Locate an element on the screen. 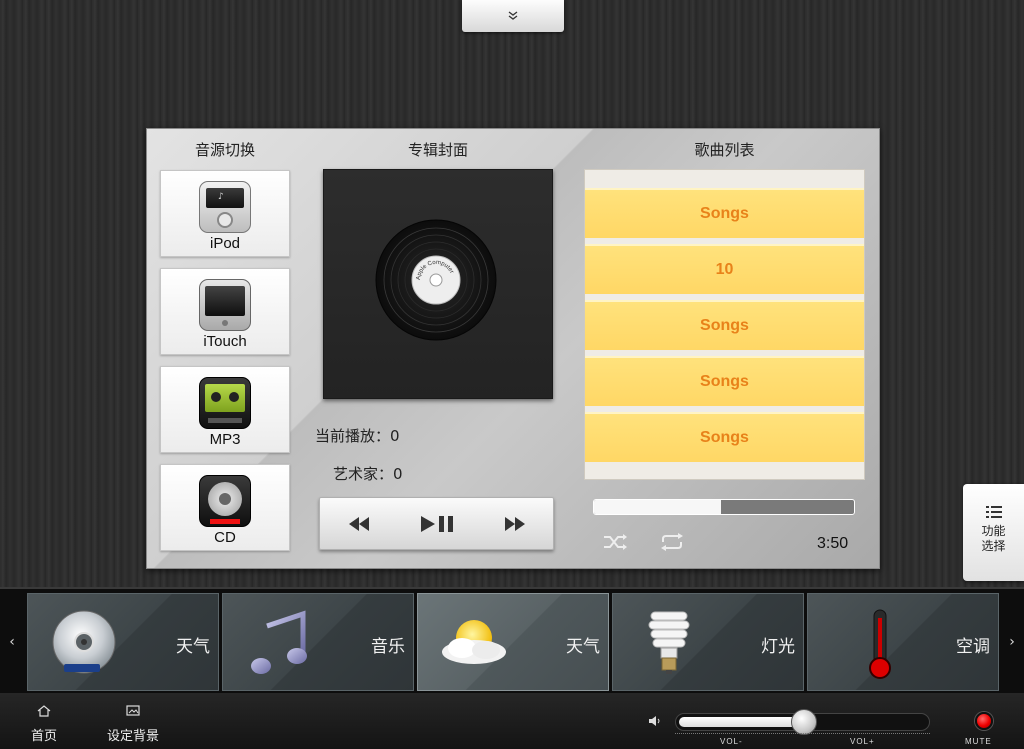 This screenshot has width=1024, height=749. function-label-line1: 功能 is located at coordinates (993, 531).